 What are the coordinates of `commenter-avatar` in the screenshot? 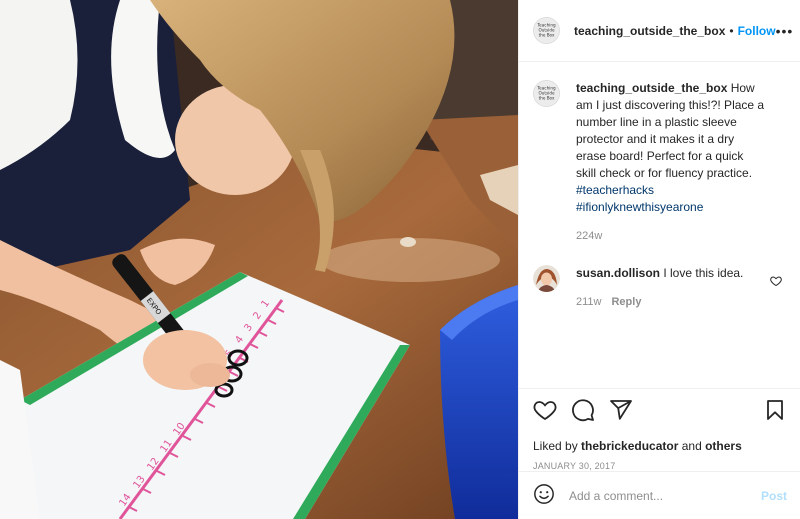 It's located at (546, 278).